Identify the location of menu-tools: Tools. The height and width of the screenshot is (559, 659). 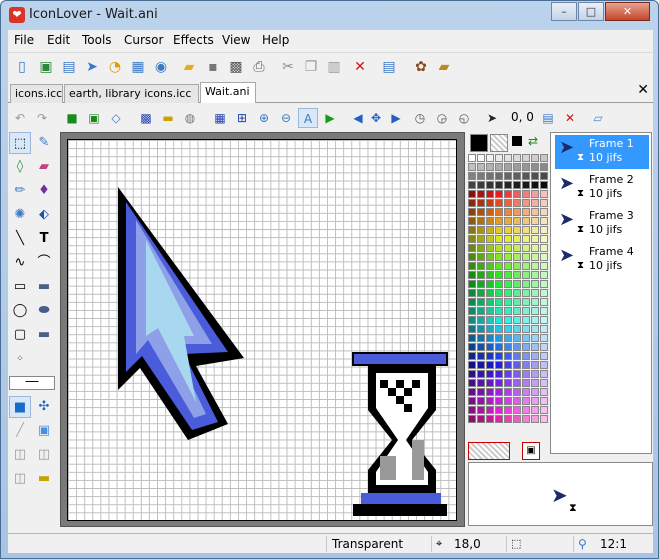
(97, 40).